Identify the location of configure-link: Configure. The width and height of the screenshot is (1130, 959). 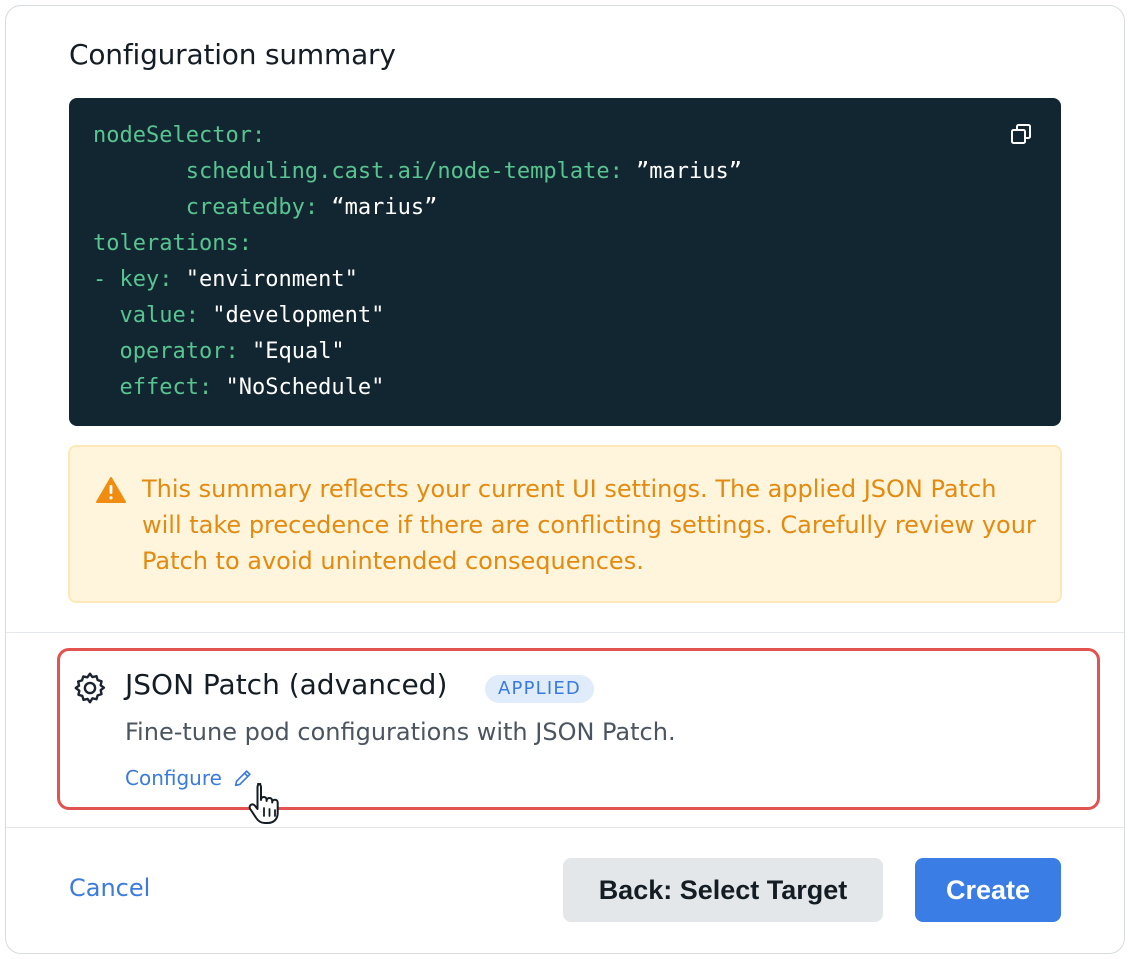
(189, 778).